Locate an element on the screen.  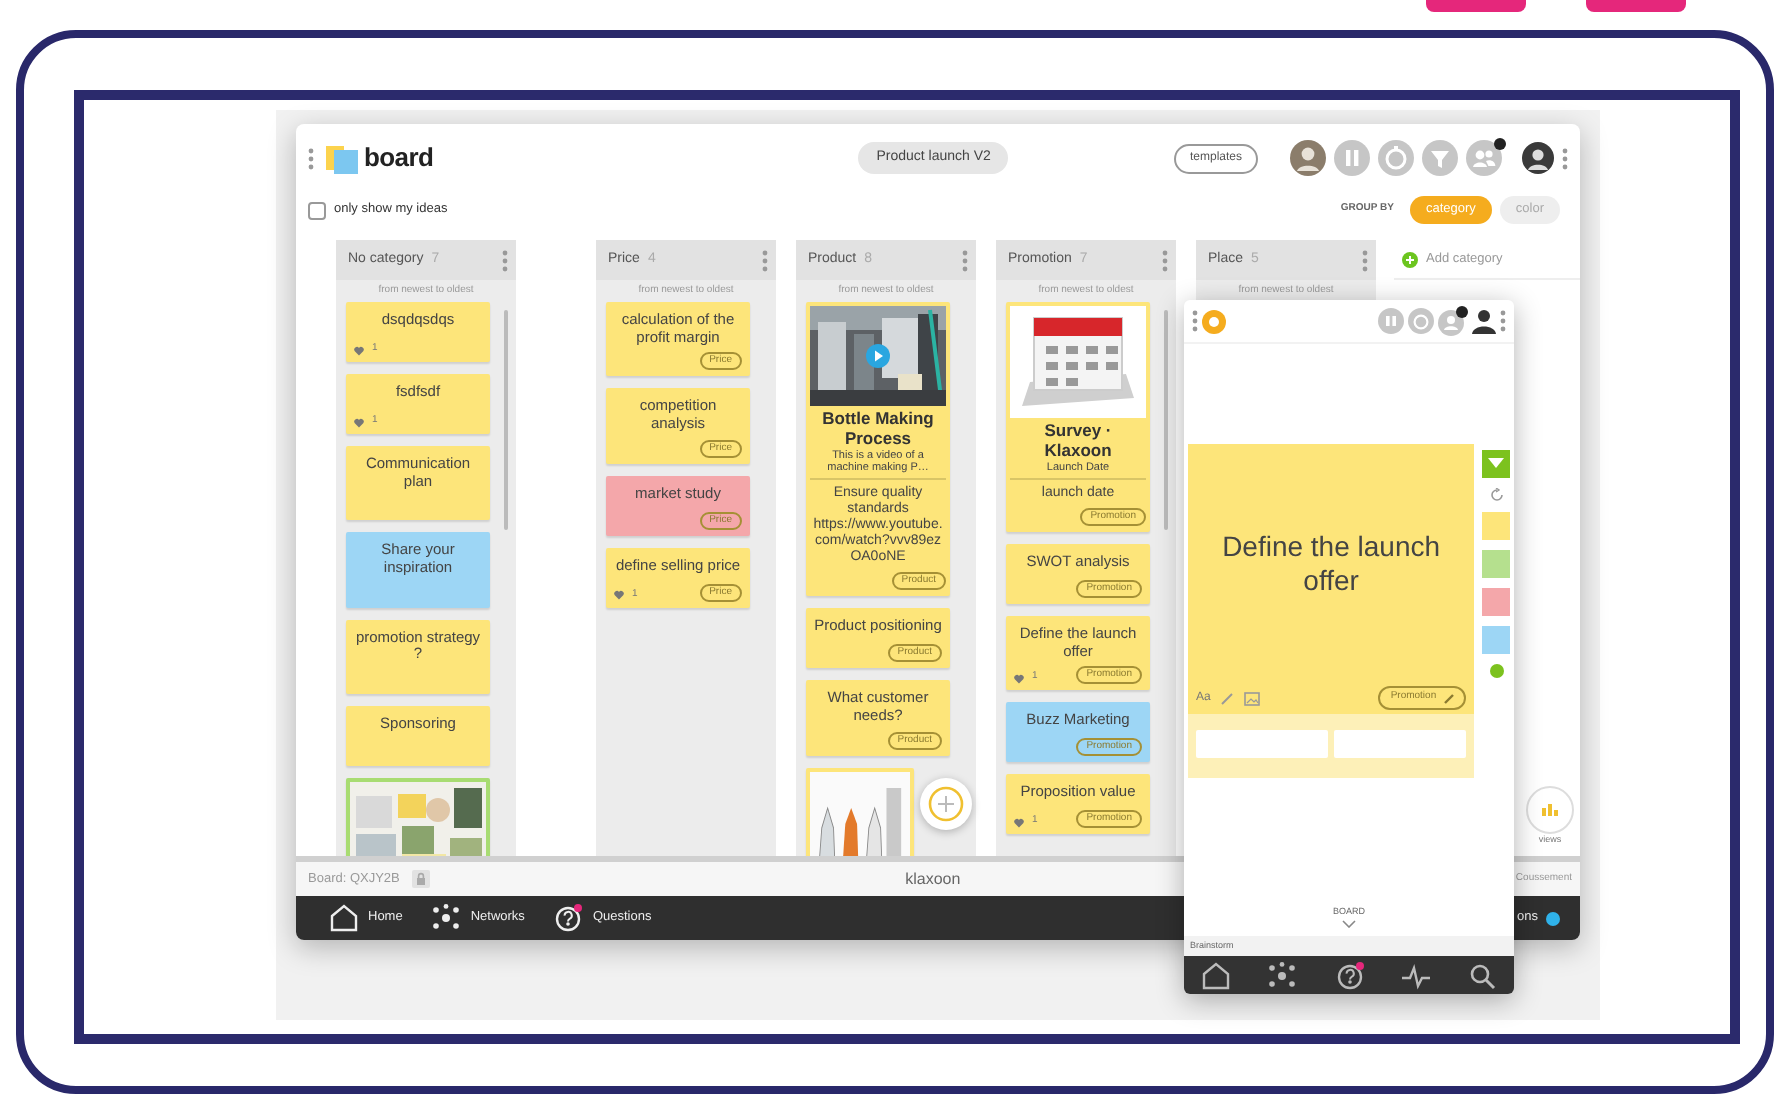
brand-name: klaxoon is located at coordinates (933, 878).